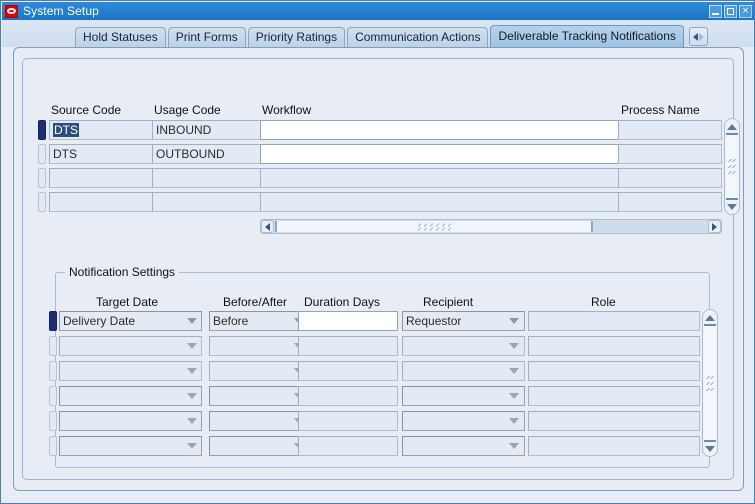 The height and width of the screenshot is (504, 755). Describe the element at coordinates (730, 11) in the screenshot. I see `maximize-button` at that location.